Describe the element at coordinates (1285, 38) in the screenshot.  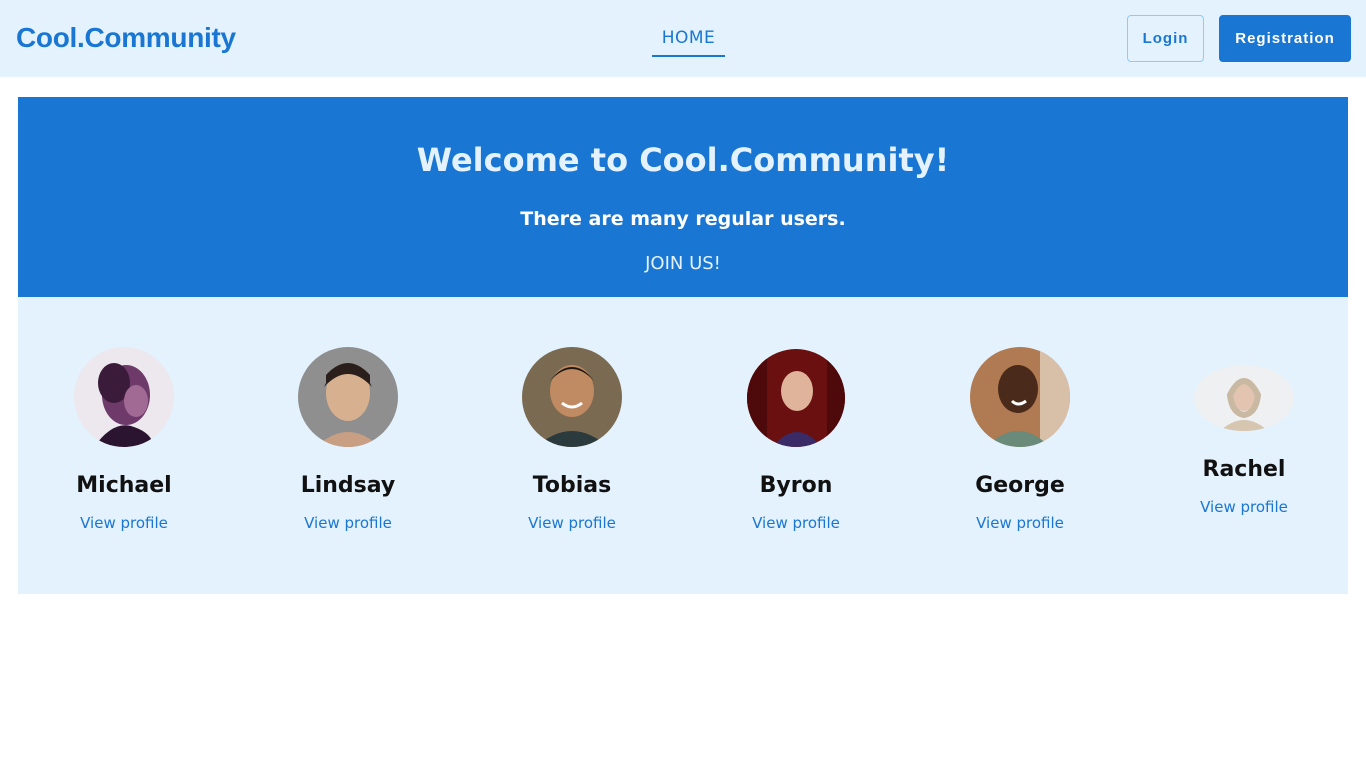
I see `registration-button: Registration` at that location.